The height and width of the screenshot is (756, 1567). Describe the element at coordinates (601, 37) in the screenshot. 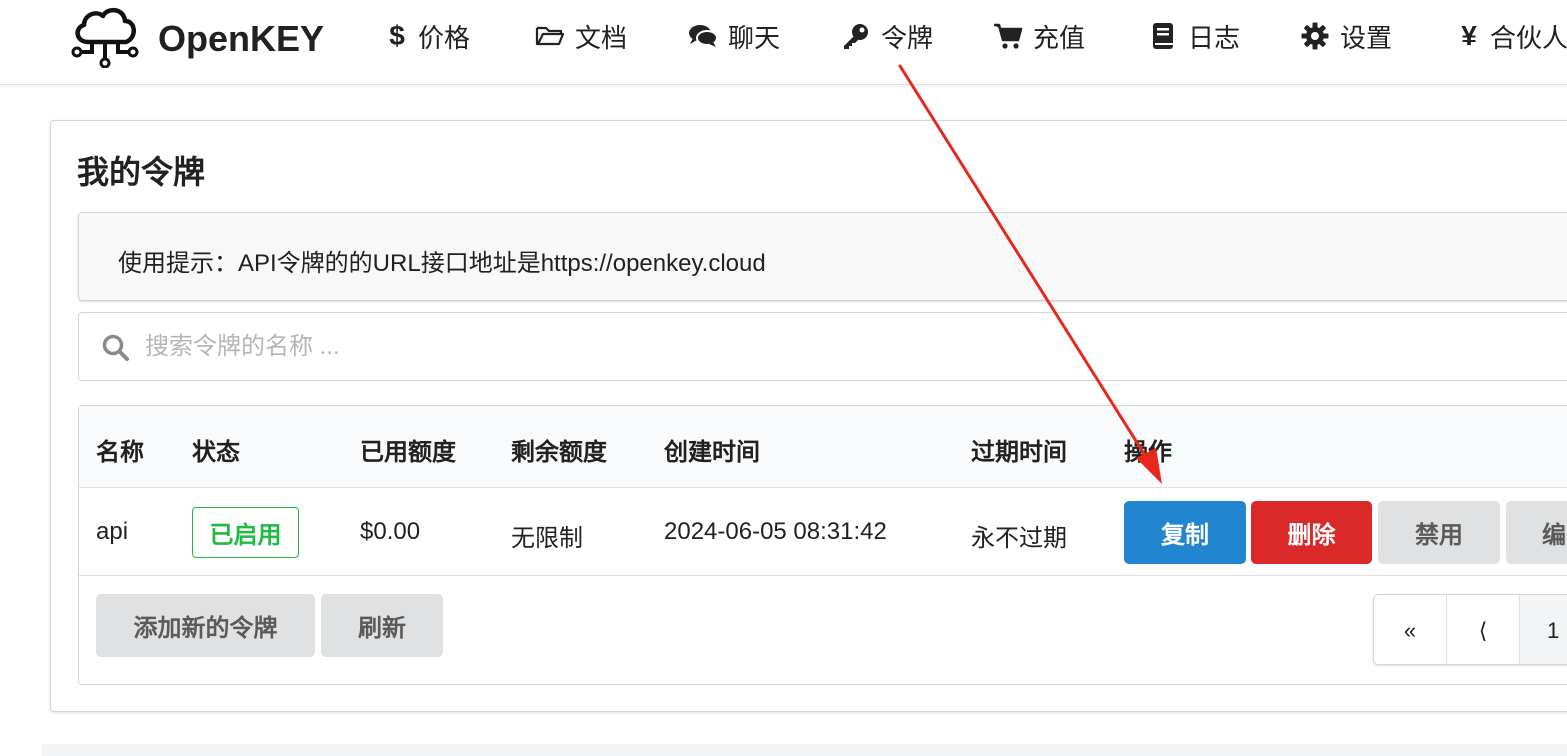

I see `nav-label: 文档` at that location.